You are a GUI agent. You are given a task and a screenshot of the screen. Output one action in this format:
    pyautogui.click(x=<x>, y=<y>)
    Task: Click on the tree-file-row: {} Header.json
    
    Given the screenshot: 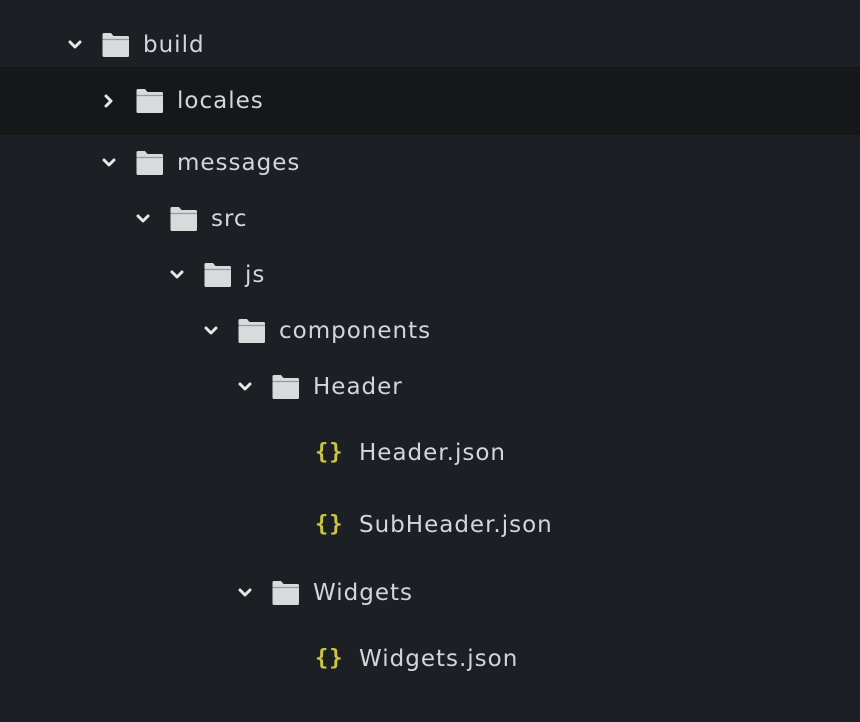 What is the action you would take?
    pyautogui.click(x=430, y=458)
    